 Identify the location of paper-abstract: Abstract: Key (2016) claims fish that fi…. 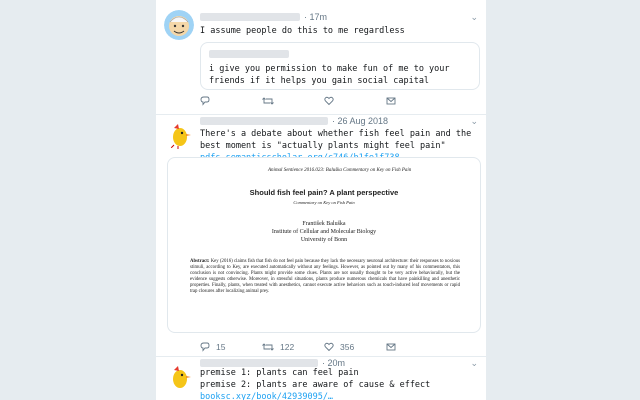
(325, 277).